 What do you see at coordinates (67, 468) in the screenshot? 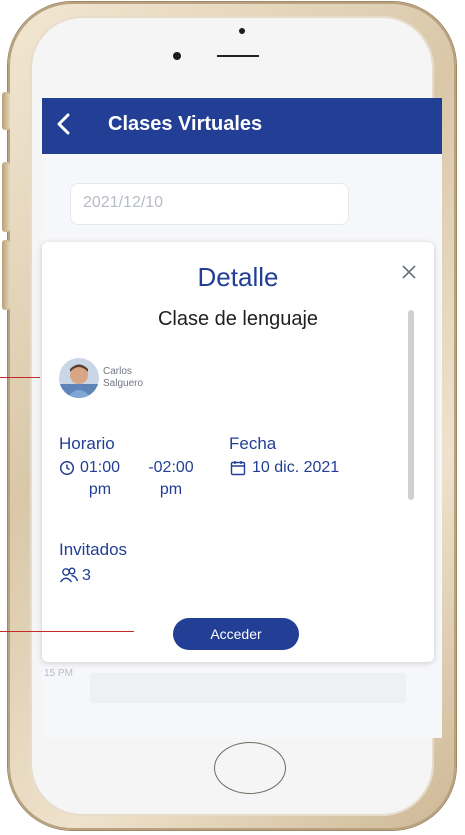
I see `clock-icon` at bounding box center [67, 468].